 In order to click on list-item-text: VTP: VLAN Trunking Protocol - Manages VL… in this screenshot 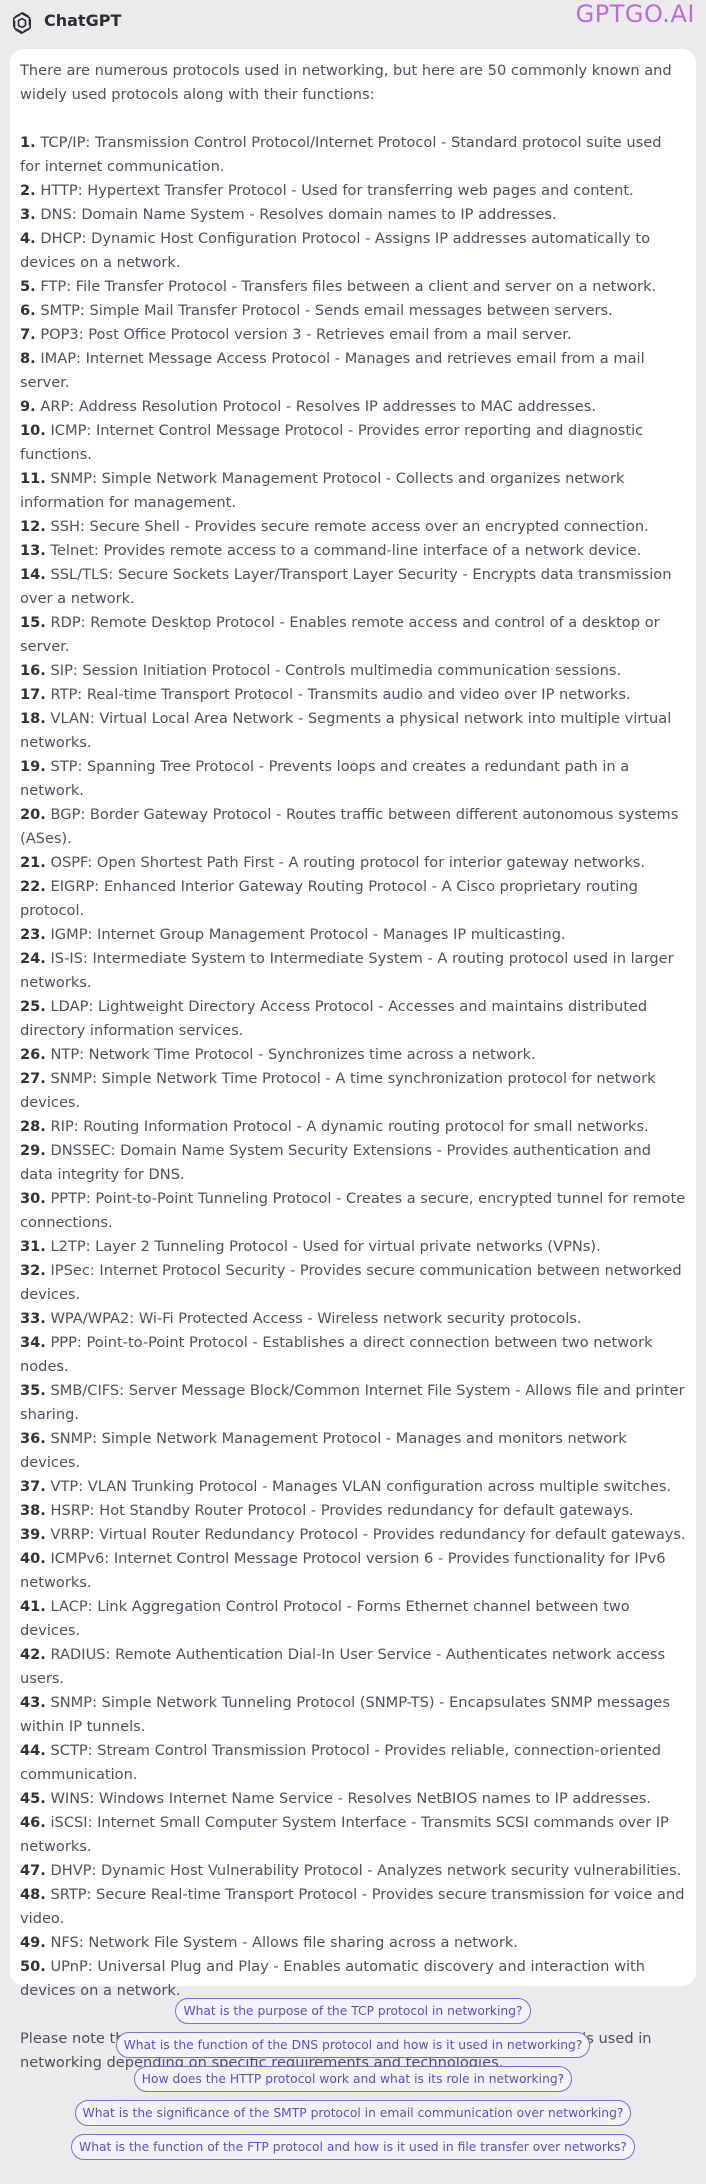, I will do `click(361, 1486)`.